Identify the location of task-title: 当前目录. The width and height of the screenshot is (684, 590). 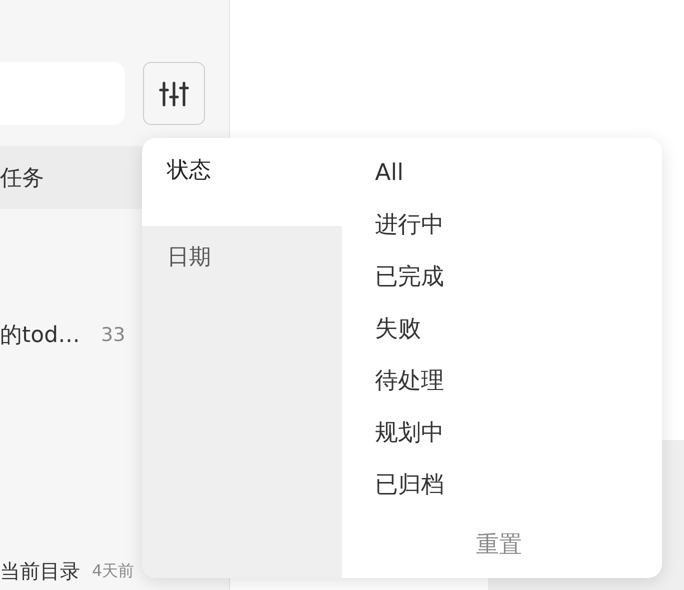
(40, 571).